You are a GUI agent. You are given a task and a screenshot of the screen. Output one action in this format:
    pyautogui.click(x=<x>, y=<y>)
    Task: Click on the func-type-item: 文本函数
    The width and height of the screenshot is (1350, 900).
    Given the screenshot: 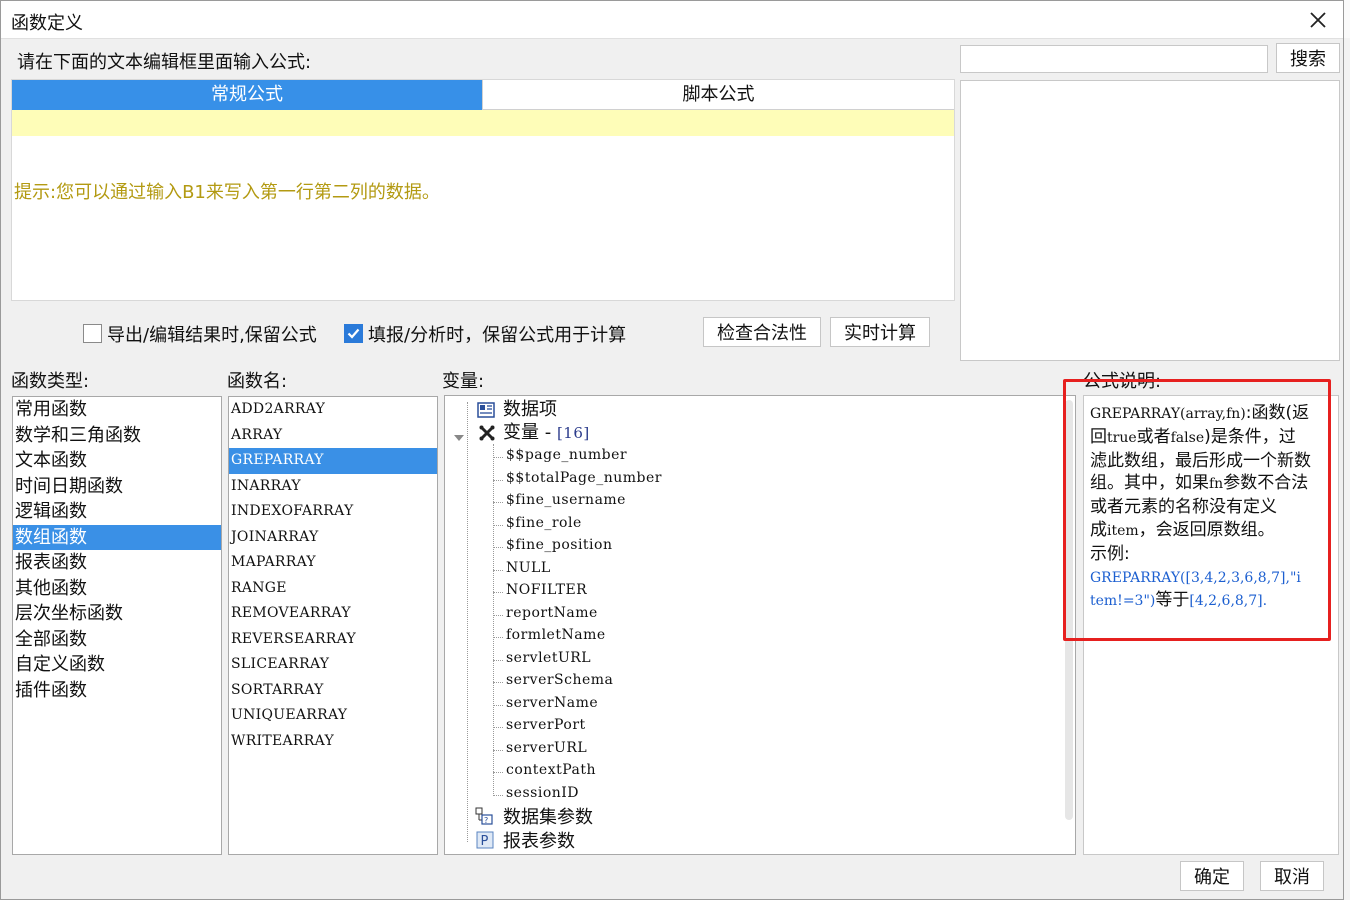 What is the action you would take?
    pyautogui.click(x=117, y=461)
    